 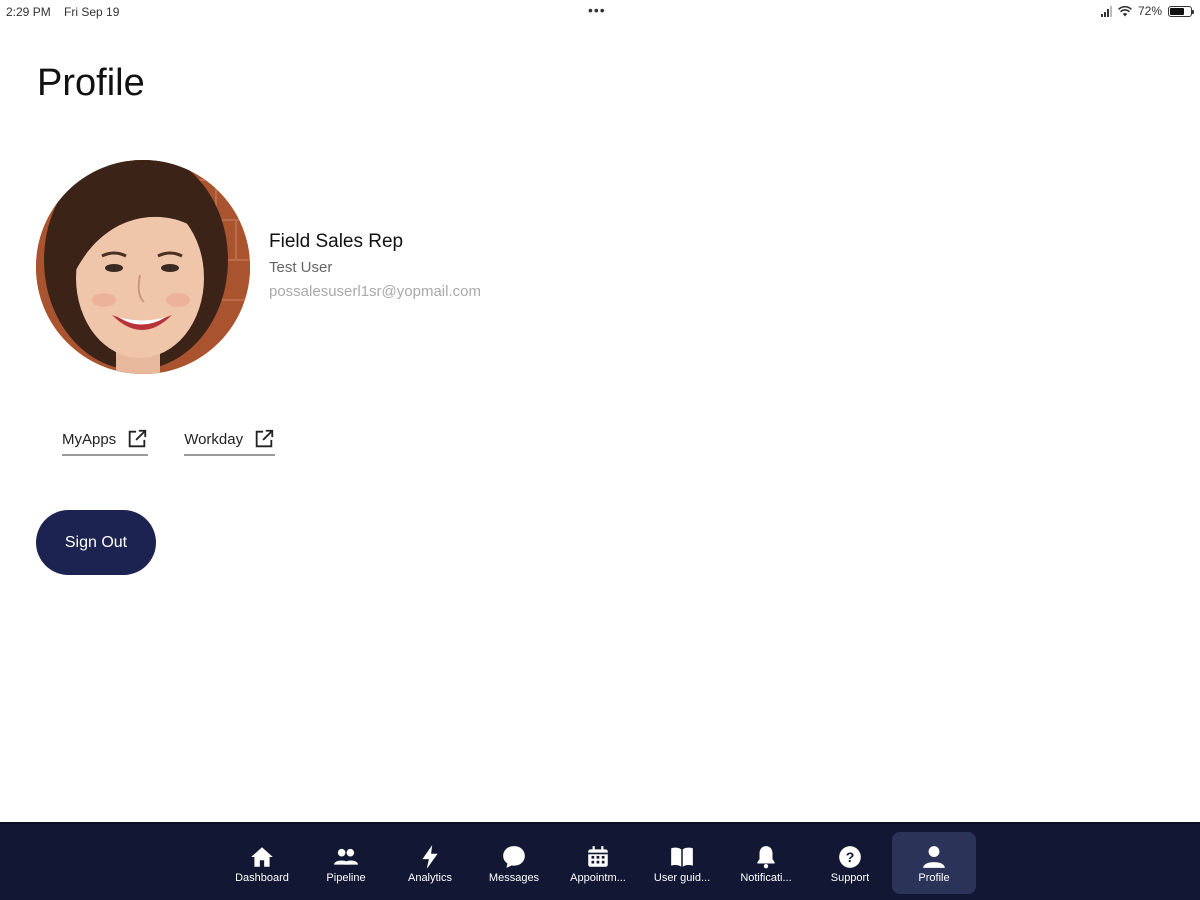 I want to click on people-icon, so click(x=346, y=856).